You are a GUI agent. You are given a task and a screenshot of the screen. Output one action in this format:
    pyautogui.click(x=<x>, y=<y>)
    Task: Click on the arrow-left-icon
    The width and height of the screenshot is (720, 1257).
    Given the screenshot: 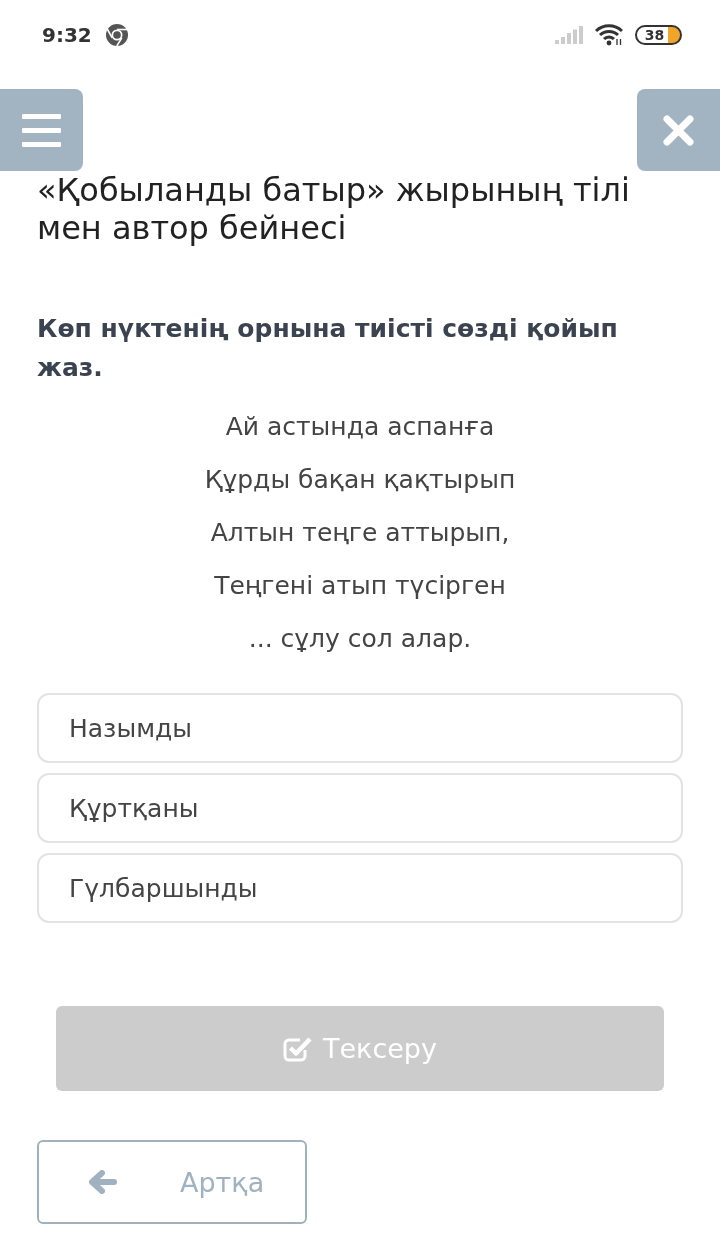 What is the action you would take?
    pyautogui.click(x=102, y=1182)
    